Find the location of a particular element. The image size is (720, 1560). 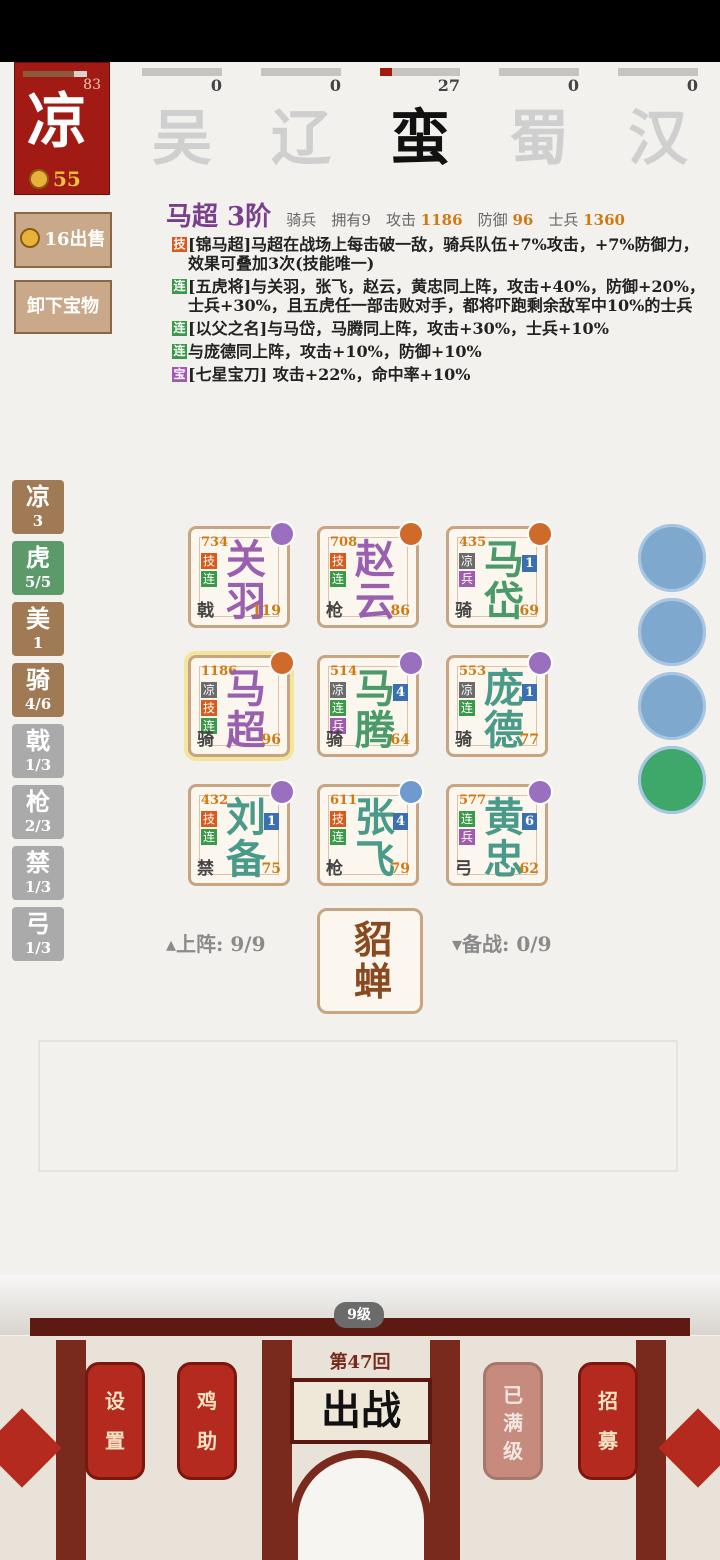

recruit-button: 招募 is located at coordinates (608, 1421).